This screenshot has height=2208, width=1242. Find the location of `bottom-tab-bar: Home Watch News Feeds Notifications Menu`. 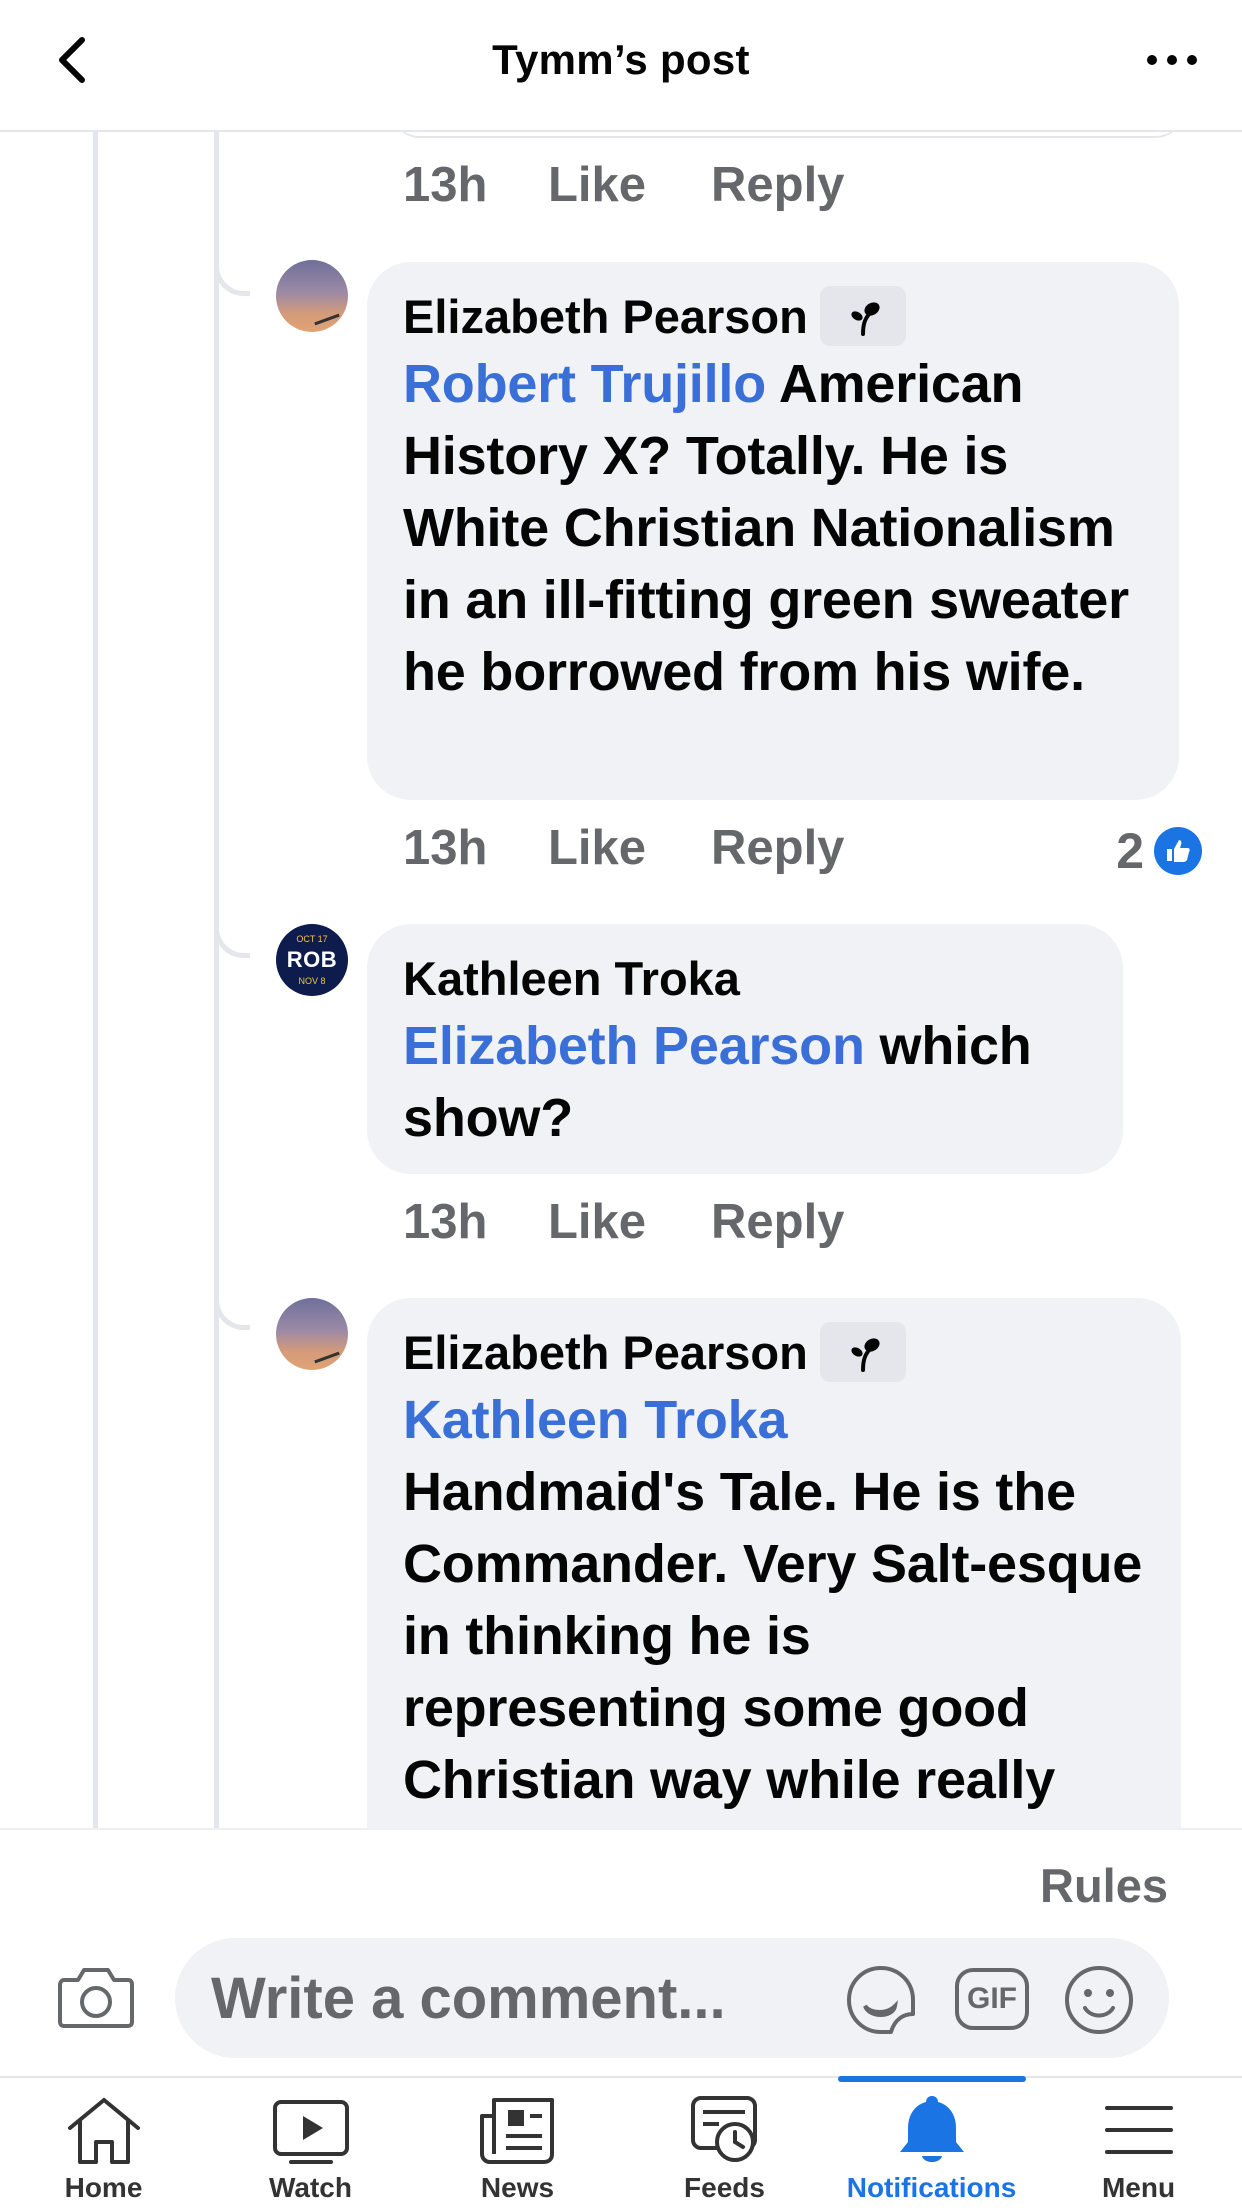

bottom-tab-bar: Home Watch News Feeds Notifications Menu is located at coordinates (621, 2142).